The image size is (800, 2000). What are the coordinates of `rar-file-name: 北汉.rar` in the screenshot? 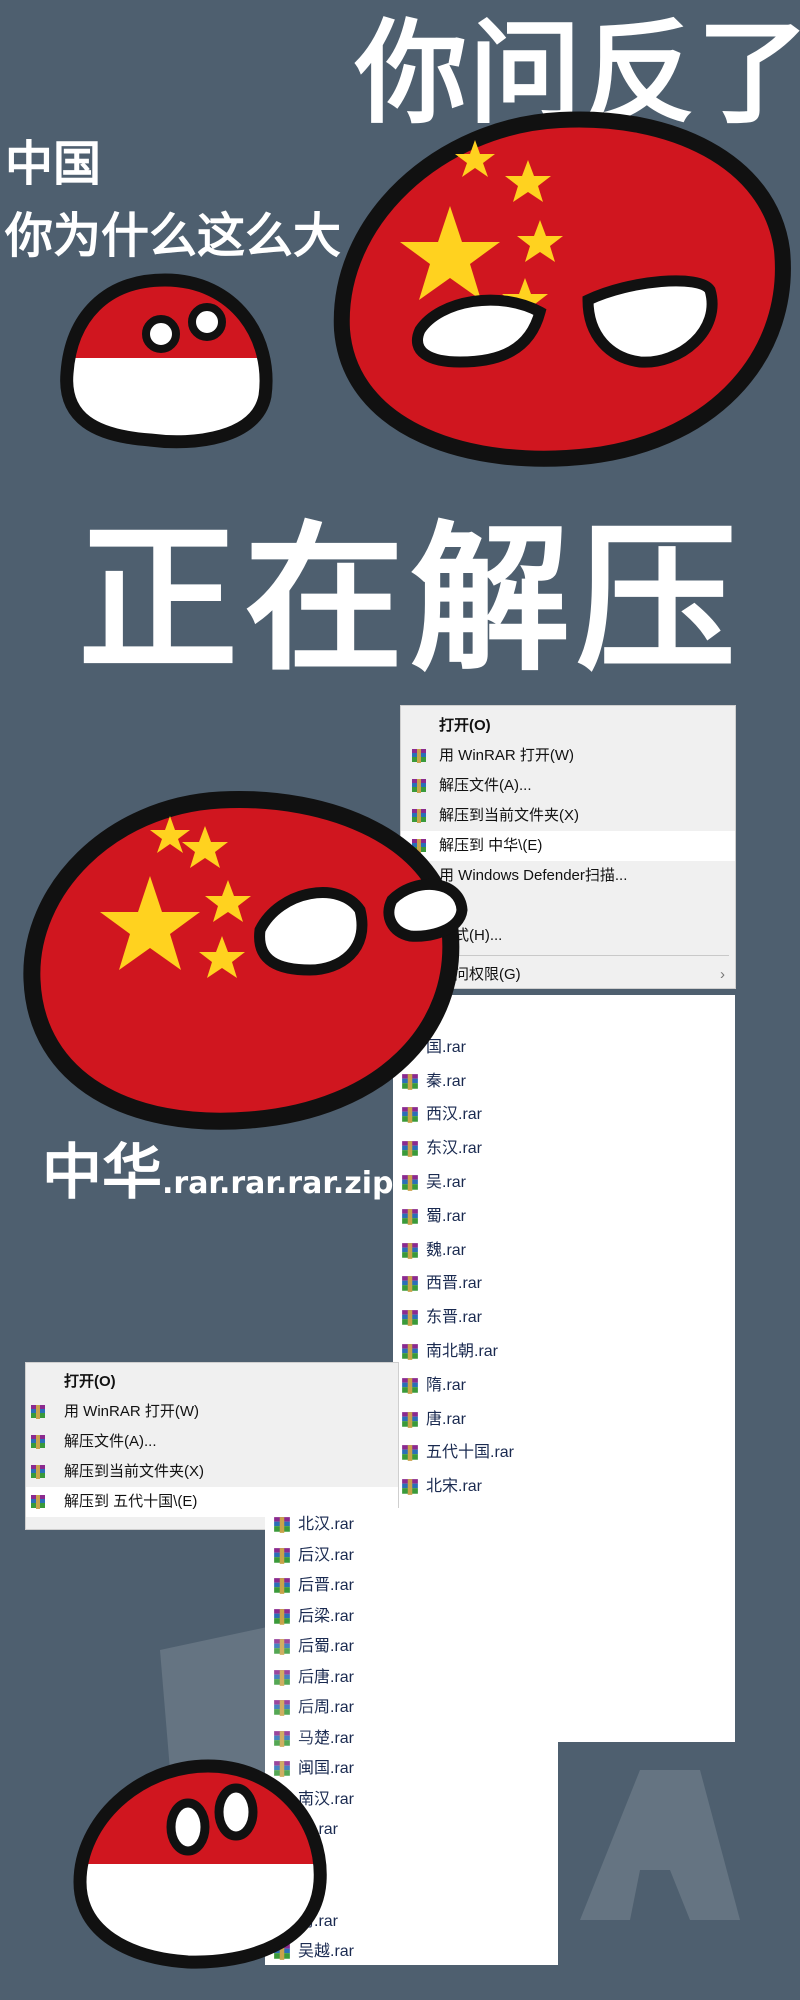 It's located at (326, 1524).